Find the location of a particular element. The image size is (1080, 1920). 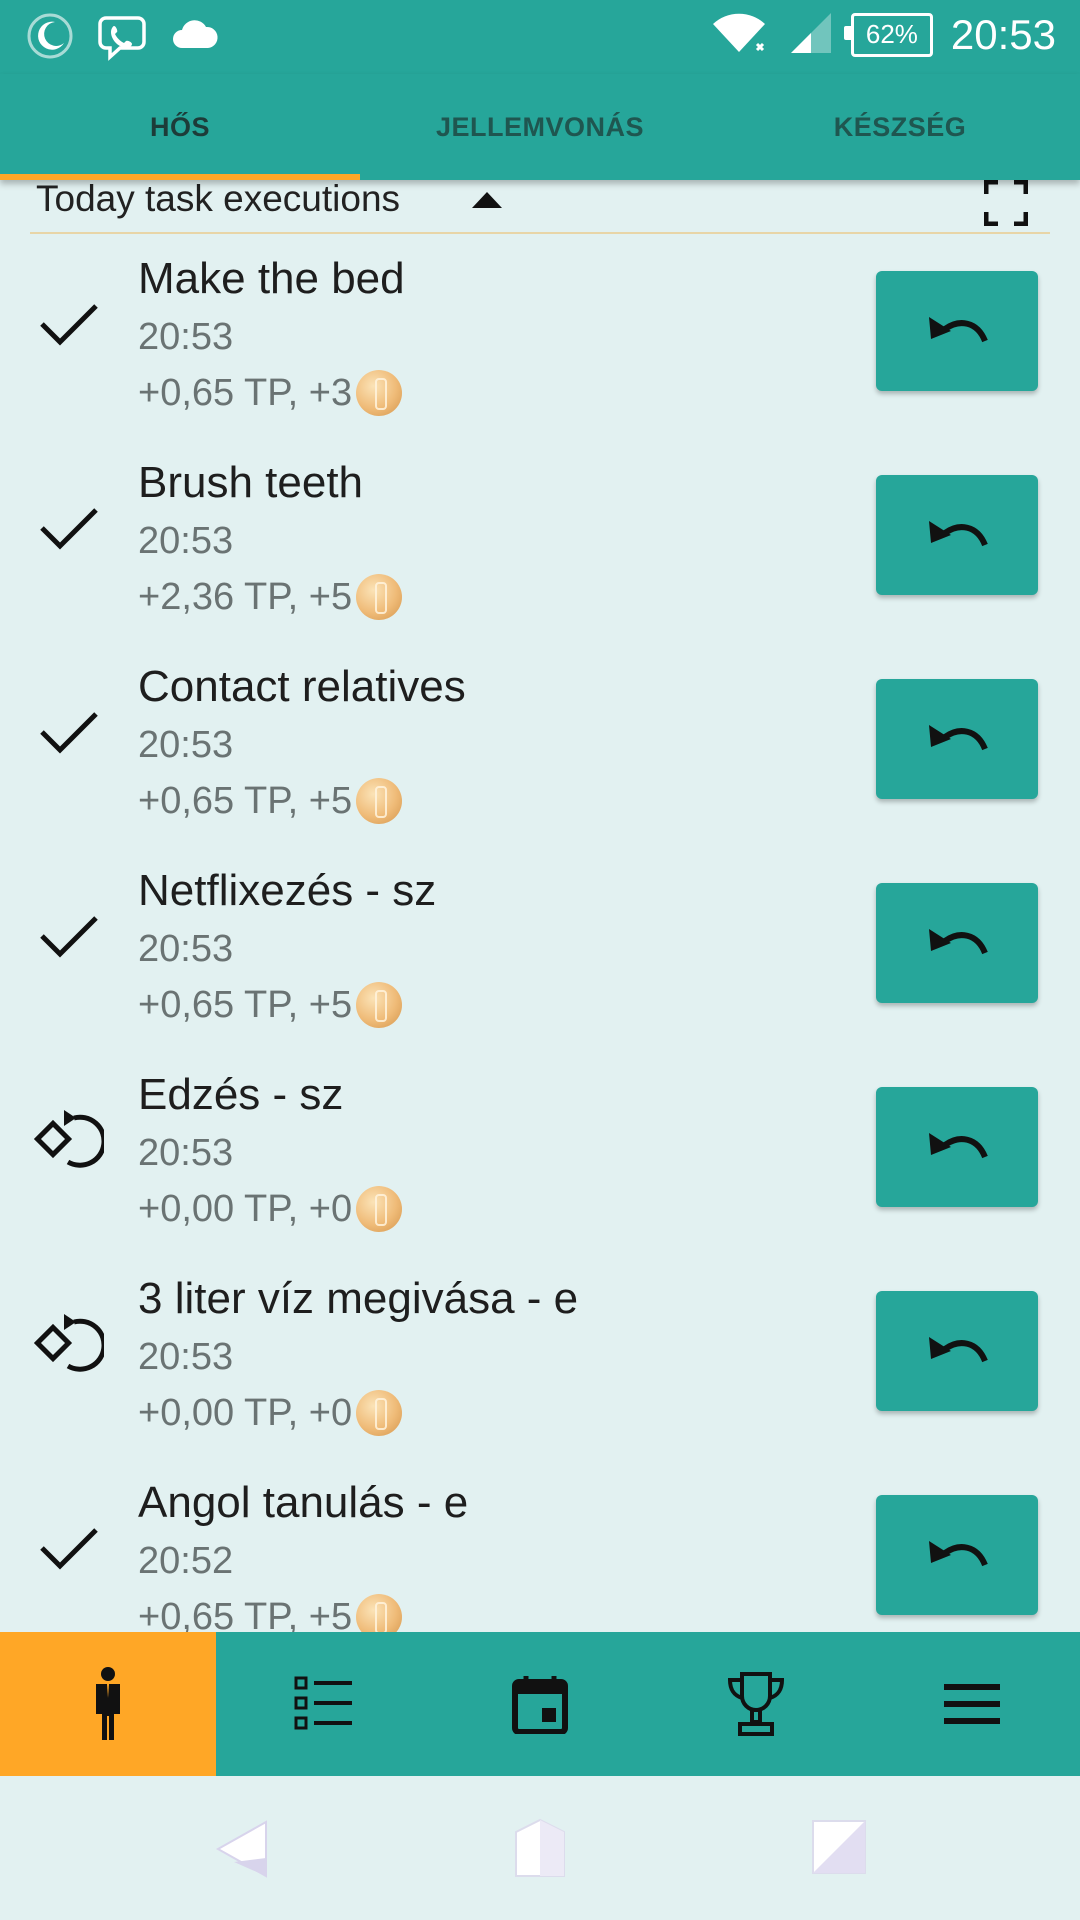

tab-keszseg: KÉSZSÉG is located at coordinates (900, 127).